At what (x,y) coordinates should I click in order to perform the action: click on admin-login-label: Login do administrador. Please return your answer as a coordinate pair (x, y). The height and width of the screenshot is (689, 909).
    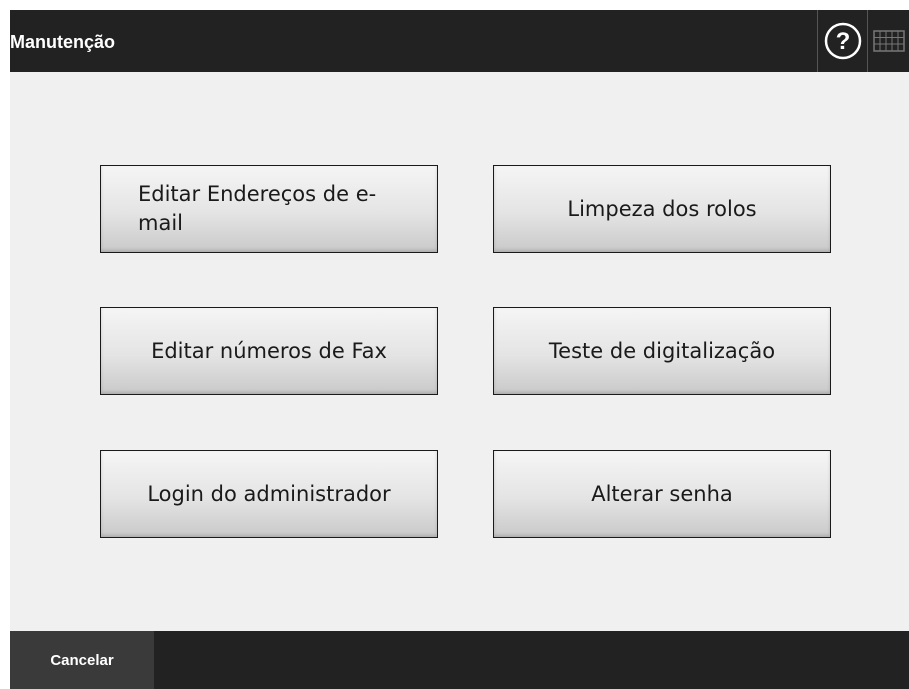
    Looking at the image, I should click on (269, 494).